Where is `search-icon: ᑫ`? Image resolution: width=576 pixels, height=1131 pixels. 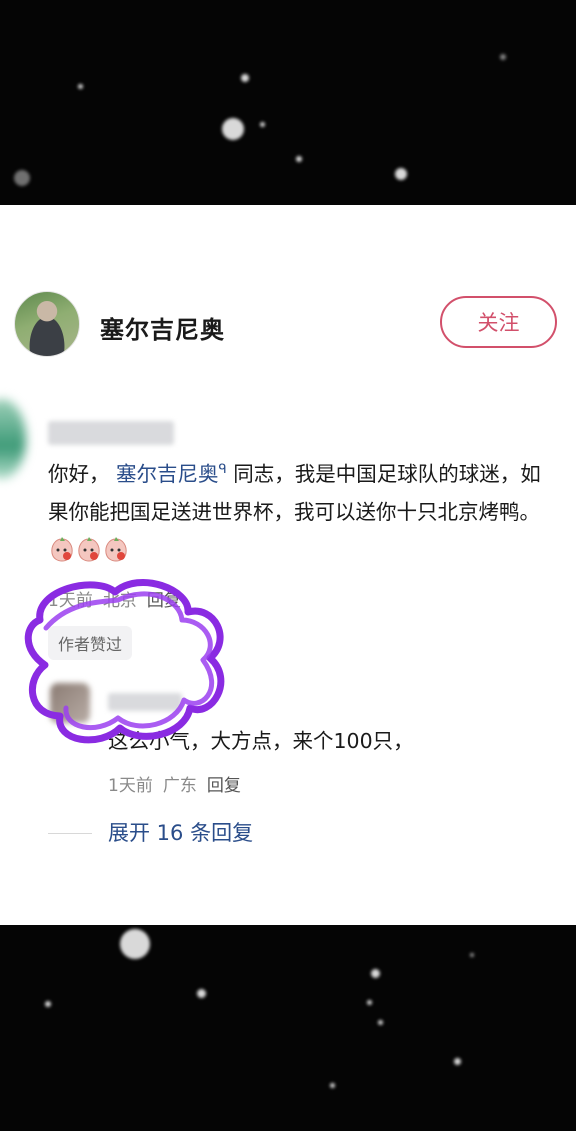 search-icon: ᑫ is located at coordinates (222, 469).